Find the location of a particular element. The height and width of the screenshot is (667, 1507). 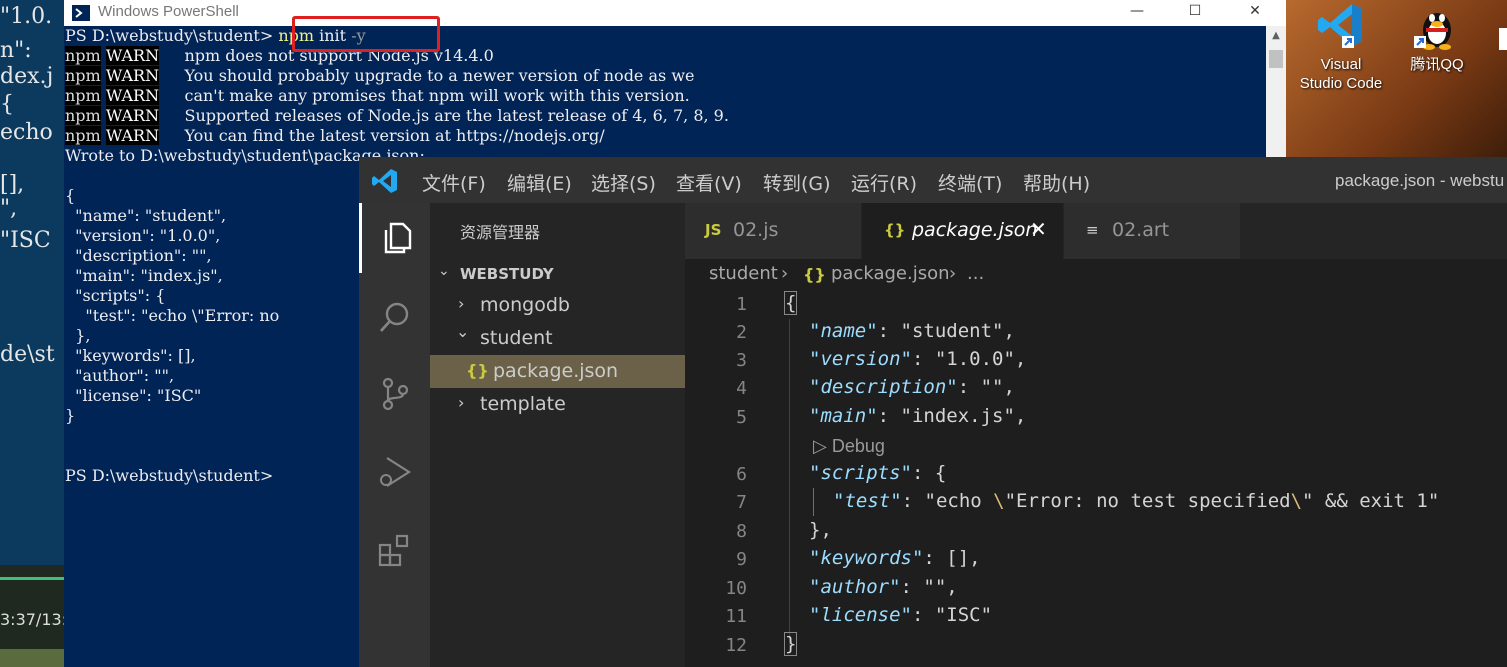

bracket: } is located at coordinates (790, 644).